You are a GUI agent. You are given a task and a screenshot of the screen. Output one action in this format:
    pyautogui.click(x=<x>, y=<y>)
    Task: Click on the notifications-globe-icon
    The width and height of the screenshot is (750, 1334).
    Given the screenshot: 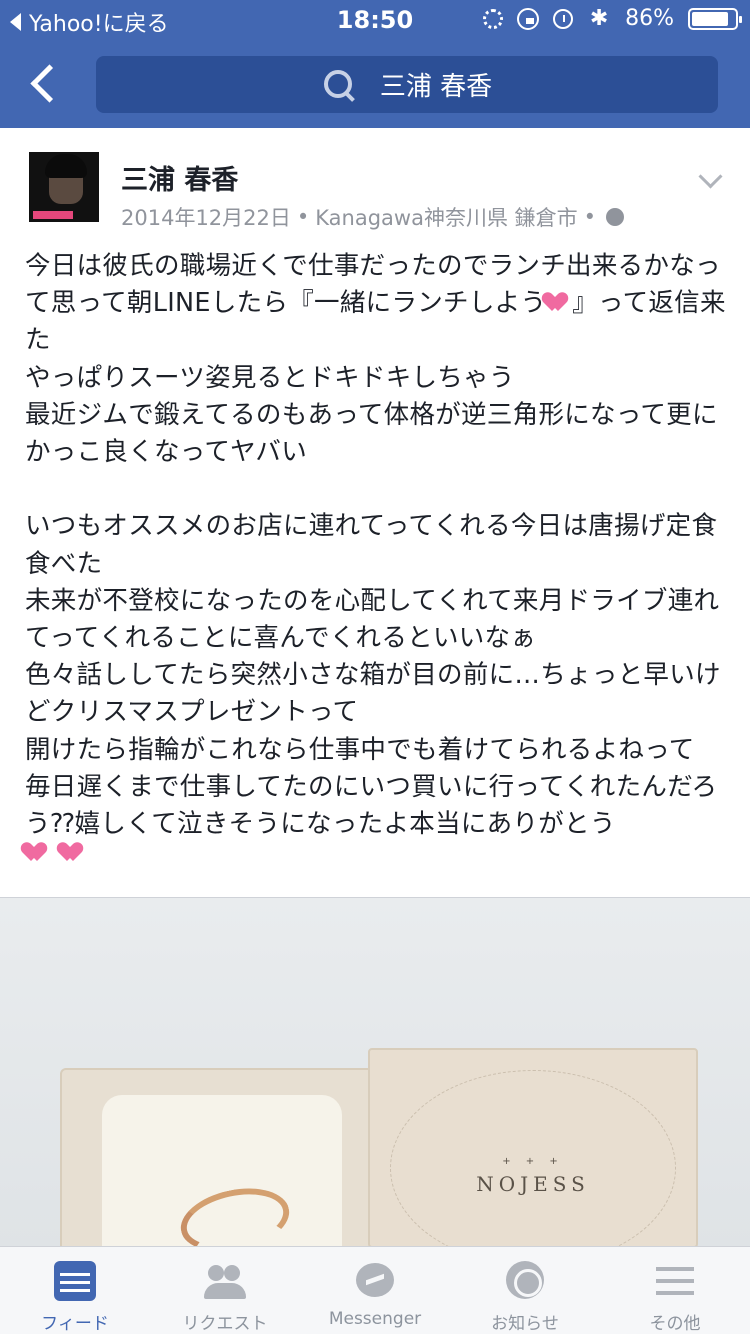 What is the action you would take?
    pyautogui.click(x=525, y=1281)
    